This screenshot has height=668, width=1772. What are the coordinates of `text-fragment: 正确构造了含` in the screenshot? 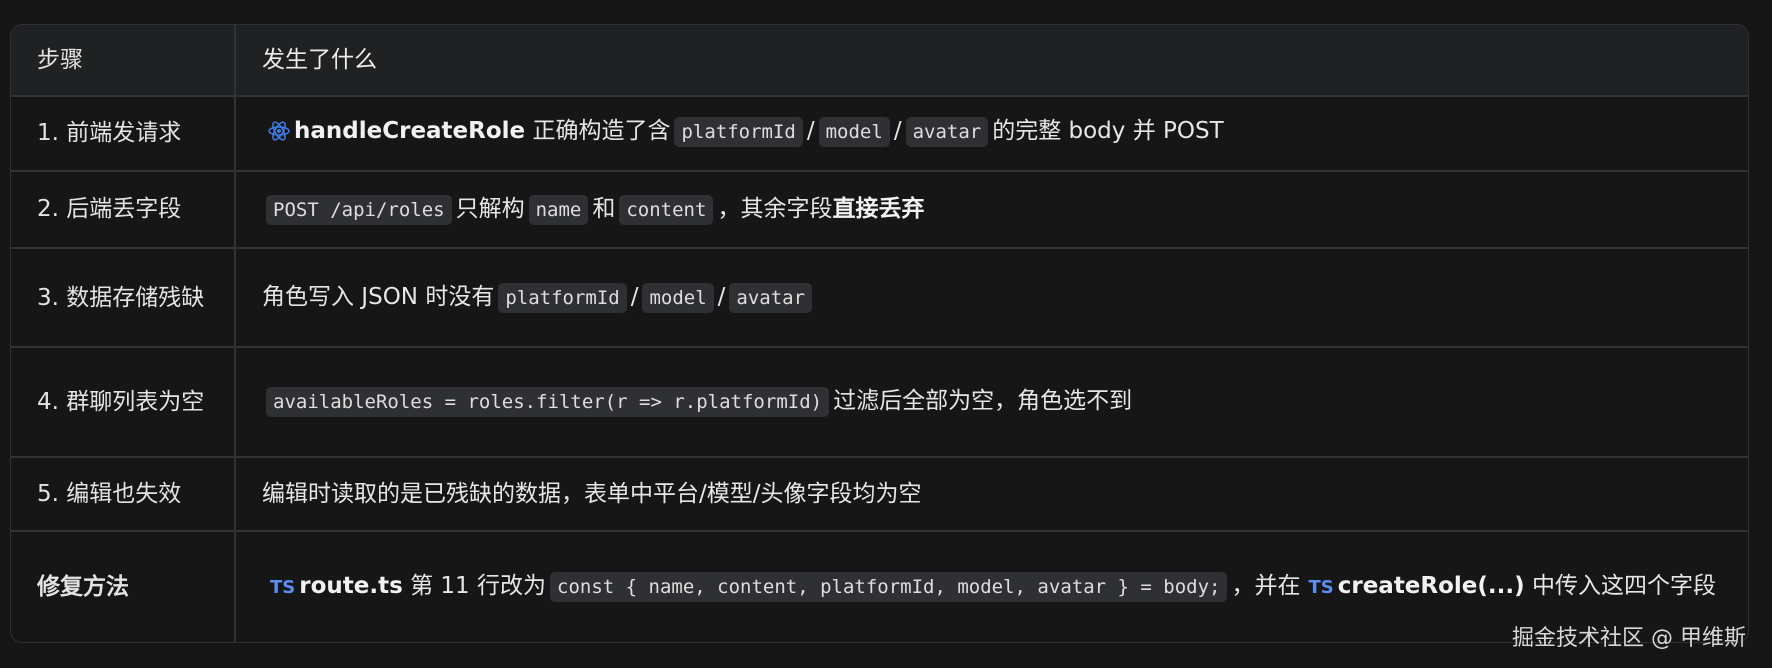 It's located at (601, 131).